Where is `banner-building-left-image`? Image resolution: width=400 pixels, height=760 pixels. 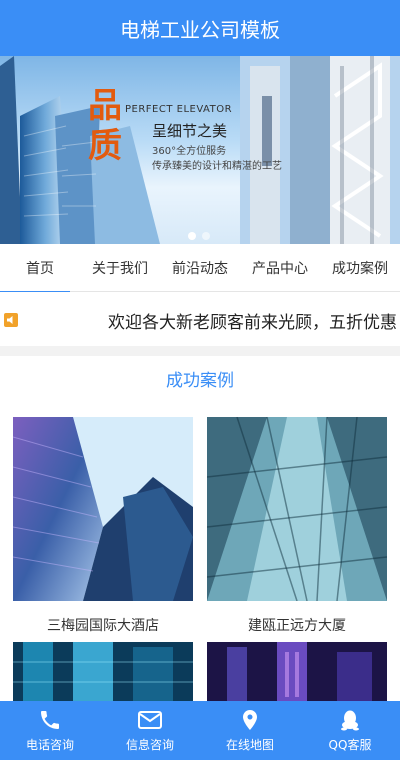
banner-building-left-image is located at coordinates (80, 150).